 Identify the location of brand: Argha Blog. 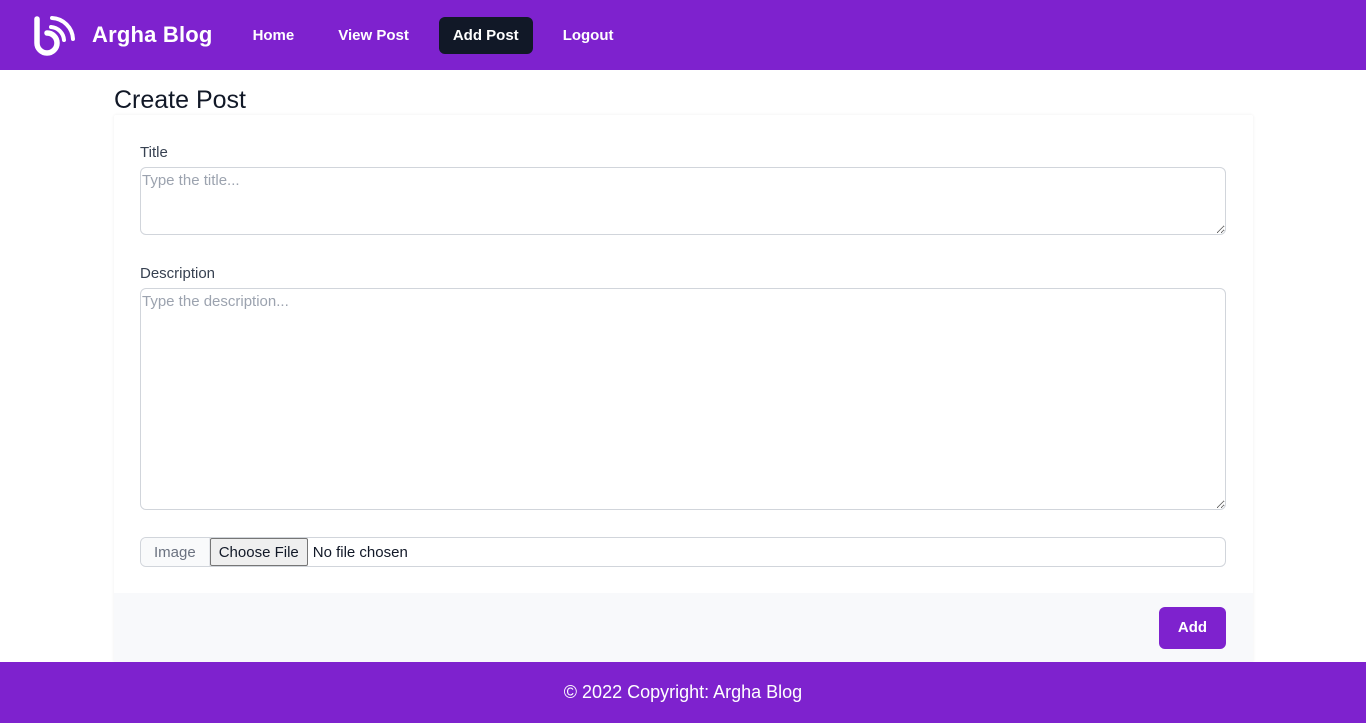
(123, 35).